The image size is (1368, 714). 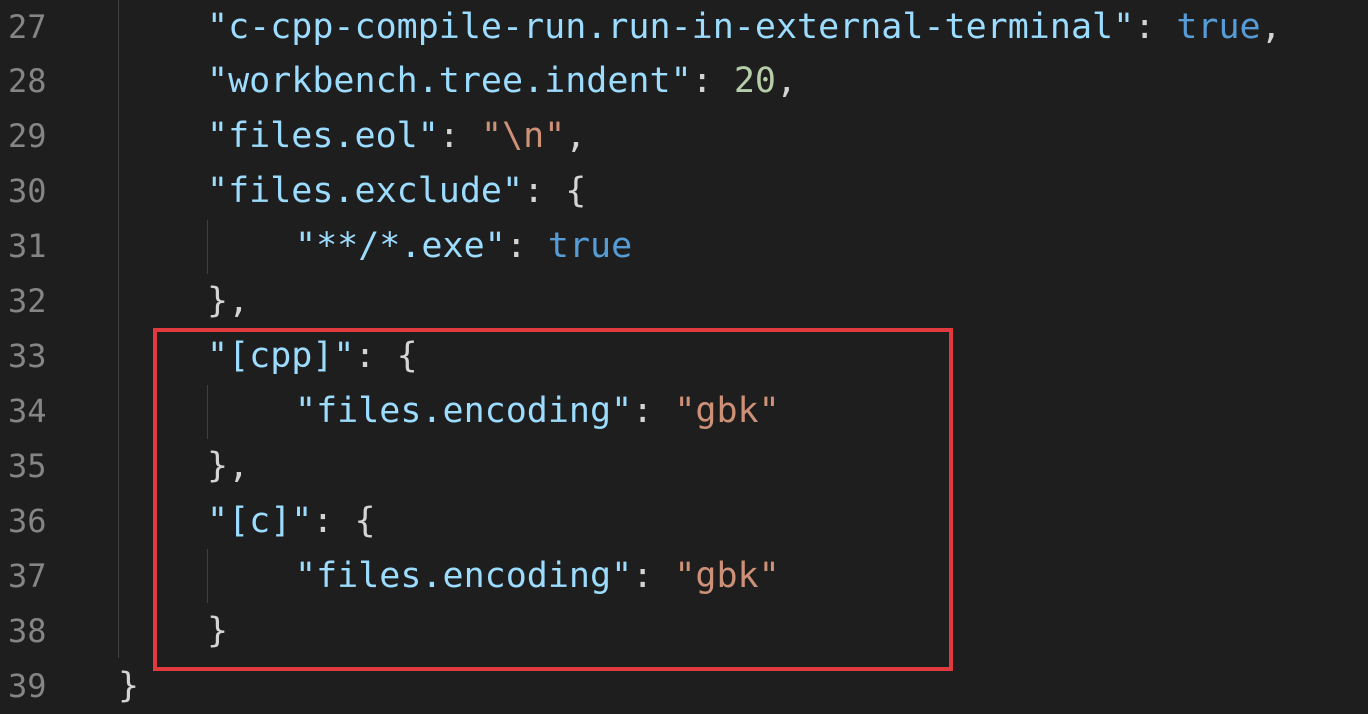 What do you see at coordinates (27, 301) in the screenshot?
I see `line-number: 32` at bounding box center [27, 301].